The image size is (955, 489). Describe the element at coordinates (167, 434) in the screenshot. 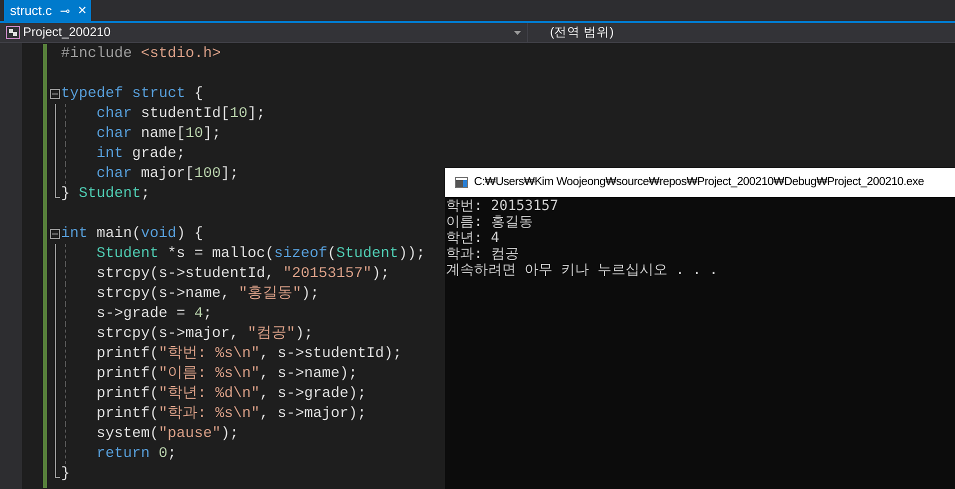

I see `code-line: system("pause");` at that location.